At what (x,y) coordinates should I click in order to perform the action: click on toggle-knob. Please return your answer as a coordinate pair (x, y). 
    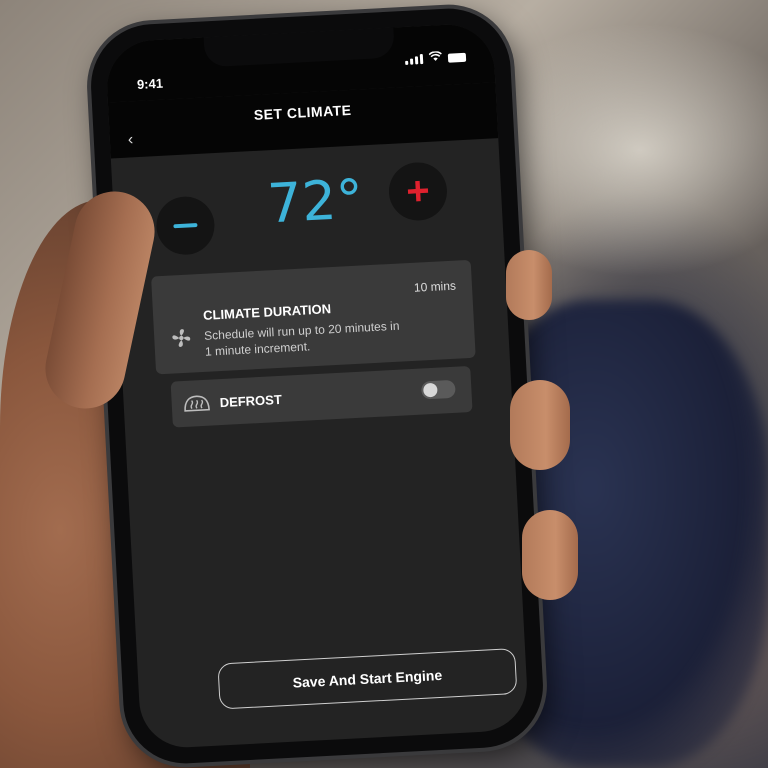
    Looking at the image, I should click on (430, 390).